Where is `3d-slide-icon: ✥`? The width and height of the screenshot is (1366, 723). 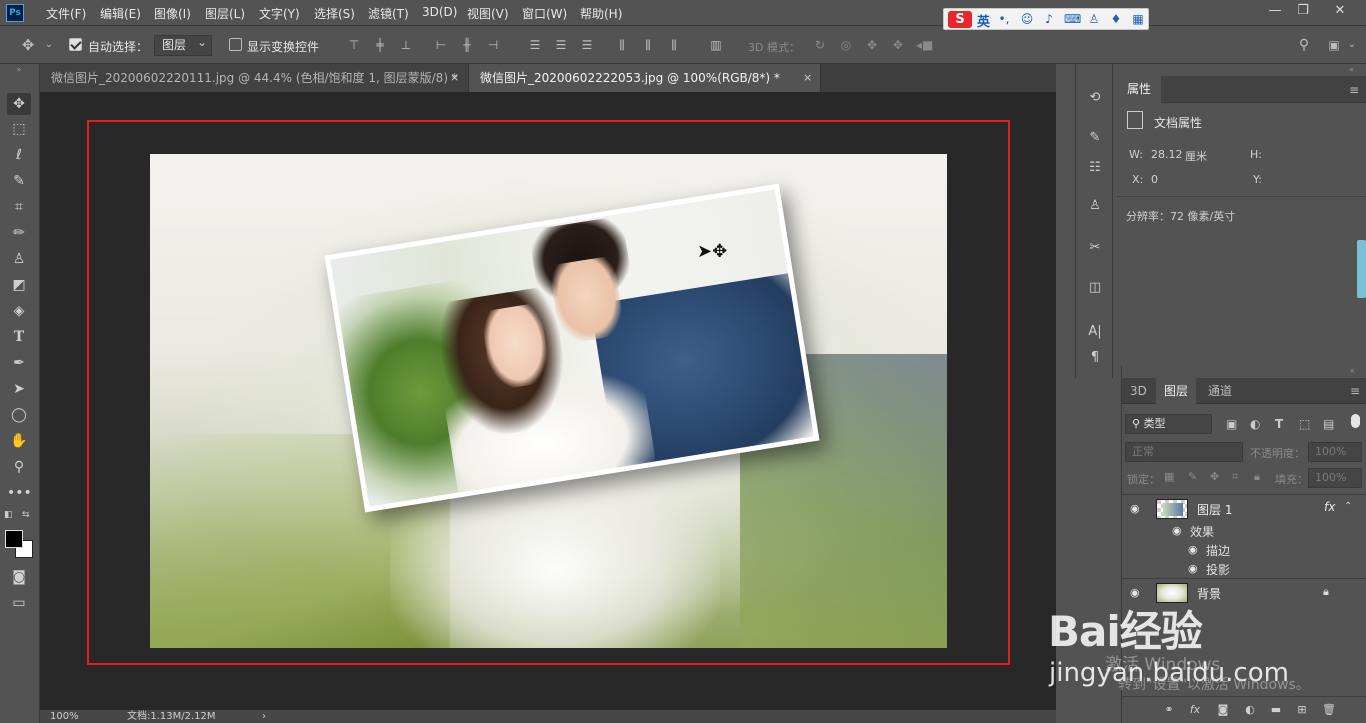
3d-slide-icon: ✥ is located at coordinates (898, 45).